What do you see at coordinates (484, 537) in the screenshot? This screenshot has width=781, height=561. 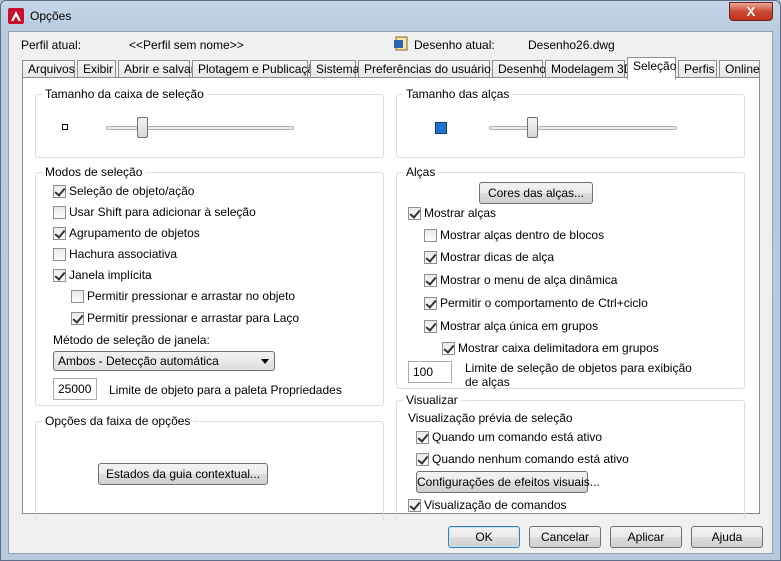 I see `ok-button: OK` at bounding box center [484, 537].